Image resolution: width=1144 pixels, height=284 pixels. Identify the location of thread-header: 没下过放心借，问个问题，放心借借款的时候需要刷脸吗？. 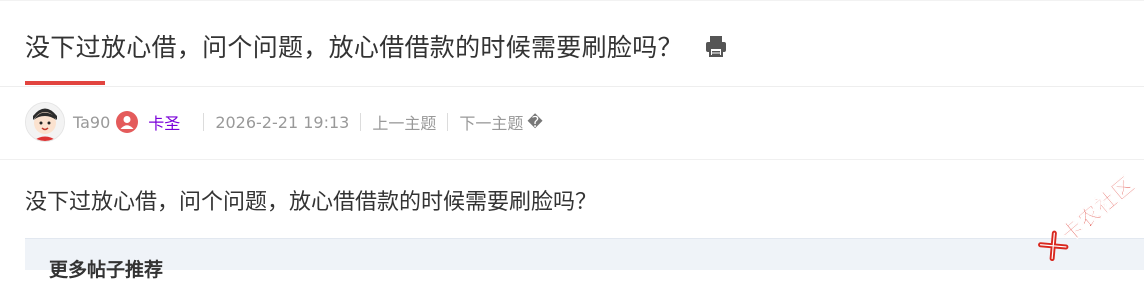
(377, 46).